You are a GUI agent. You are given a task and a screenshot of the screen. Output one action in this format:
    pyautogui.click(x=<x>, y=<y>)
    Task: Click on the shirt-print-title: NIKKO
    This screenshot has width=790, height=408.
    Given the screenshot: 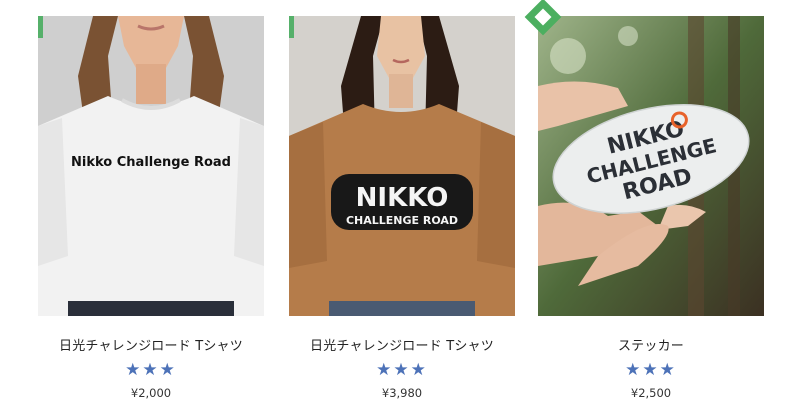 What is the action you would take?
    pyautogui.click(x=402, y=198)
    